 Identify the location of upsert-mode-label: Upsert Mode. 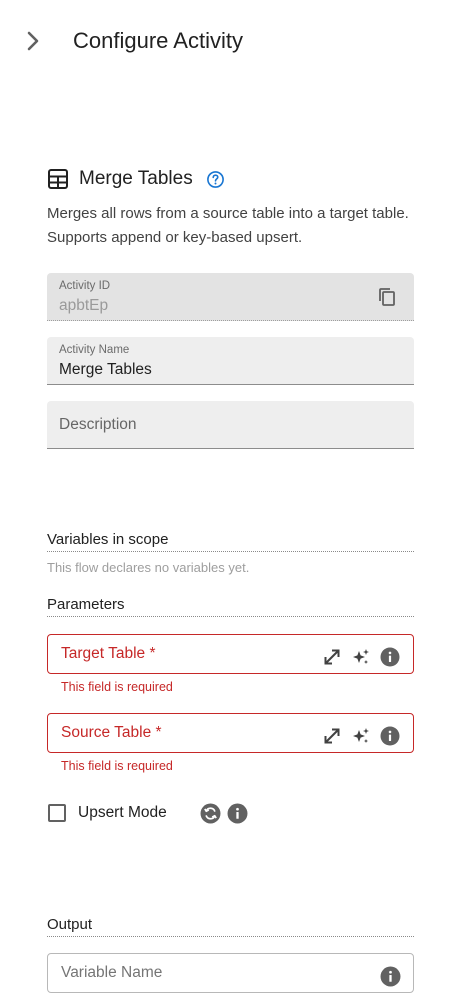
(122, 812).